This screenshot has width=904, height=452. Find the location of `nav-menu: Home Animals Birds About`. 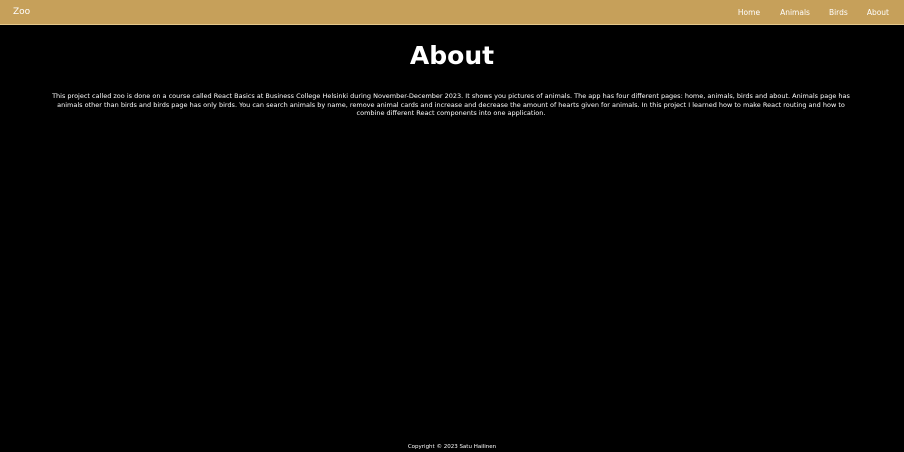

nav-menu: Home Animals Birds About is located at coordinates (821, 12).